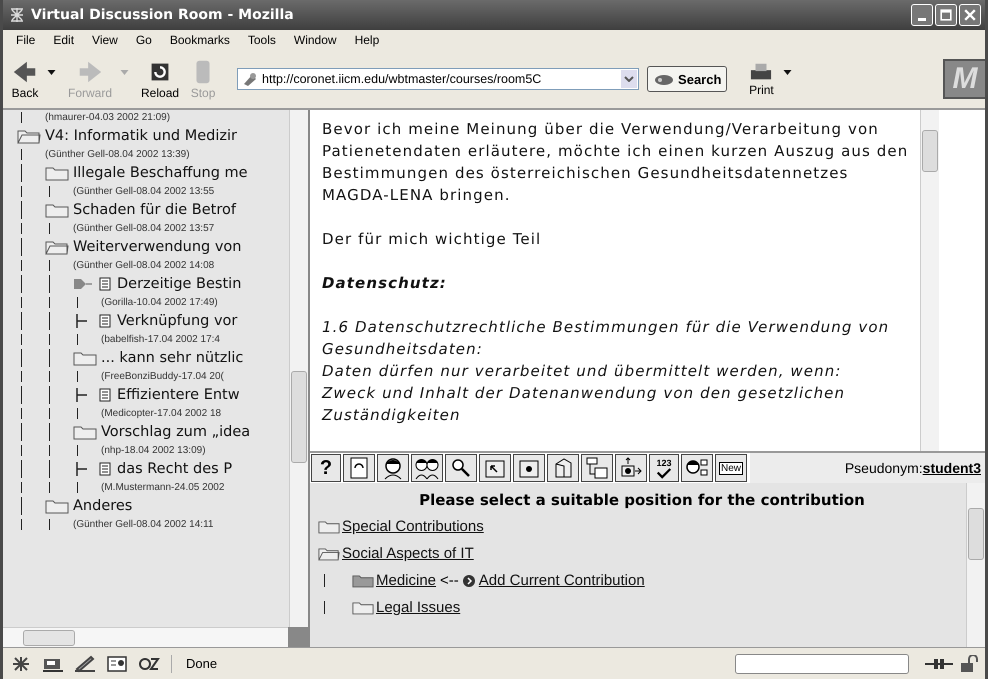 This screenshot has height=679, width=988. Describe the element at coordinates (141, 136) in the screenshot. I see `thread-title: V4: Informatik und Medizir` at that location.